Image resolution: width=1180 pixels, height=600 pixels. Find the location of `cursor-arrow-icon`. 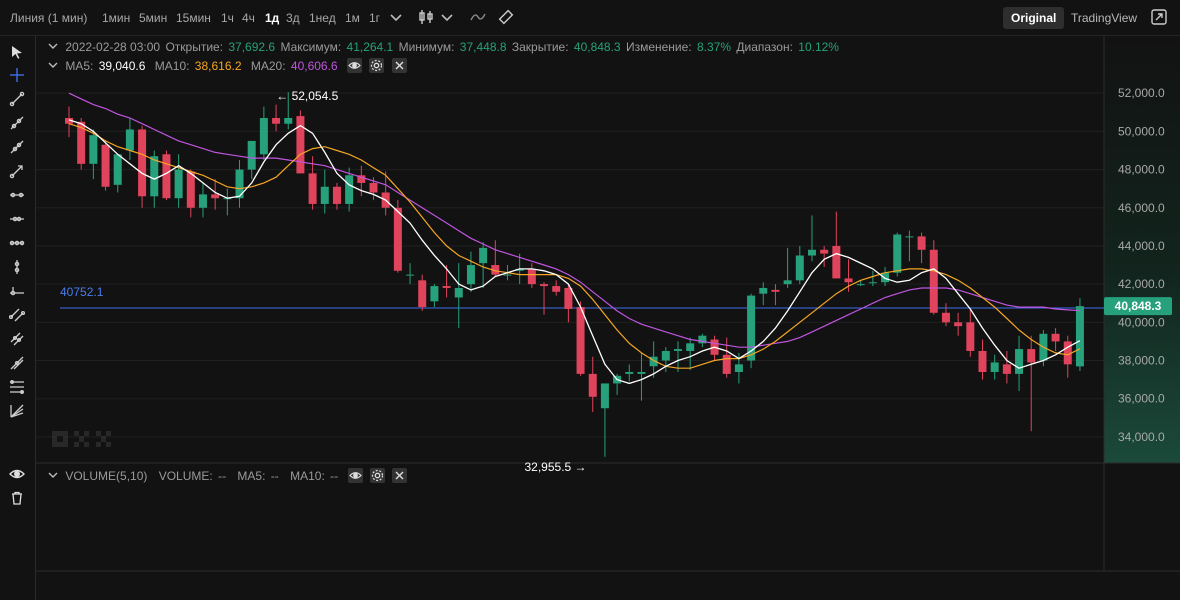

cursor-arrow-icon is located at coordinates (17, 52).